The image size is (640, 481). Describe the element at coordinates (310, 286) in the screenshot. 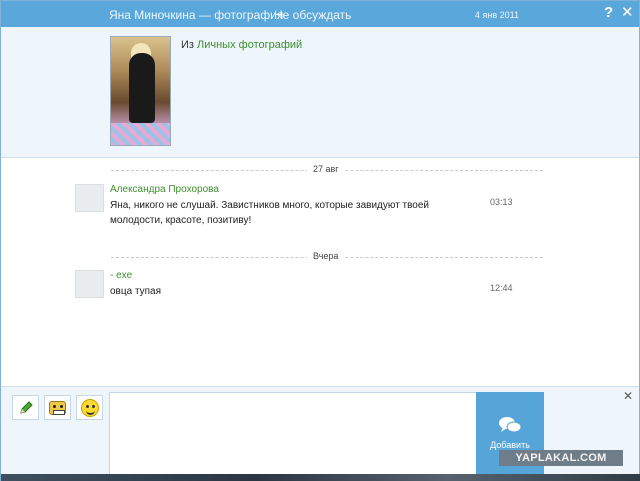

I see `comment-item: - exe овца тупая 12:44` at that location.